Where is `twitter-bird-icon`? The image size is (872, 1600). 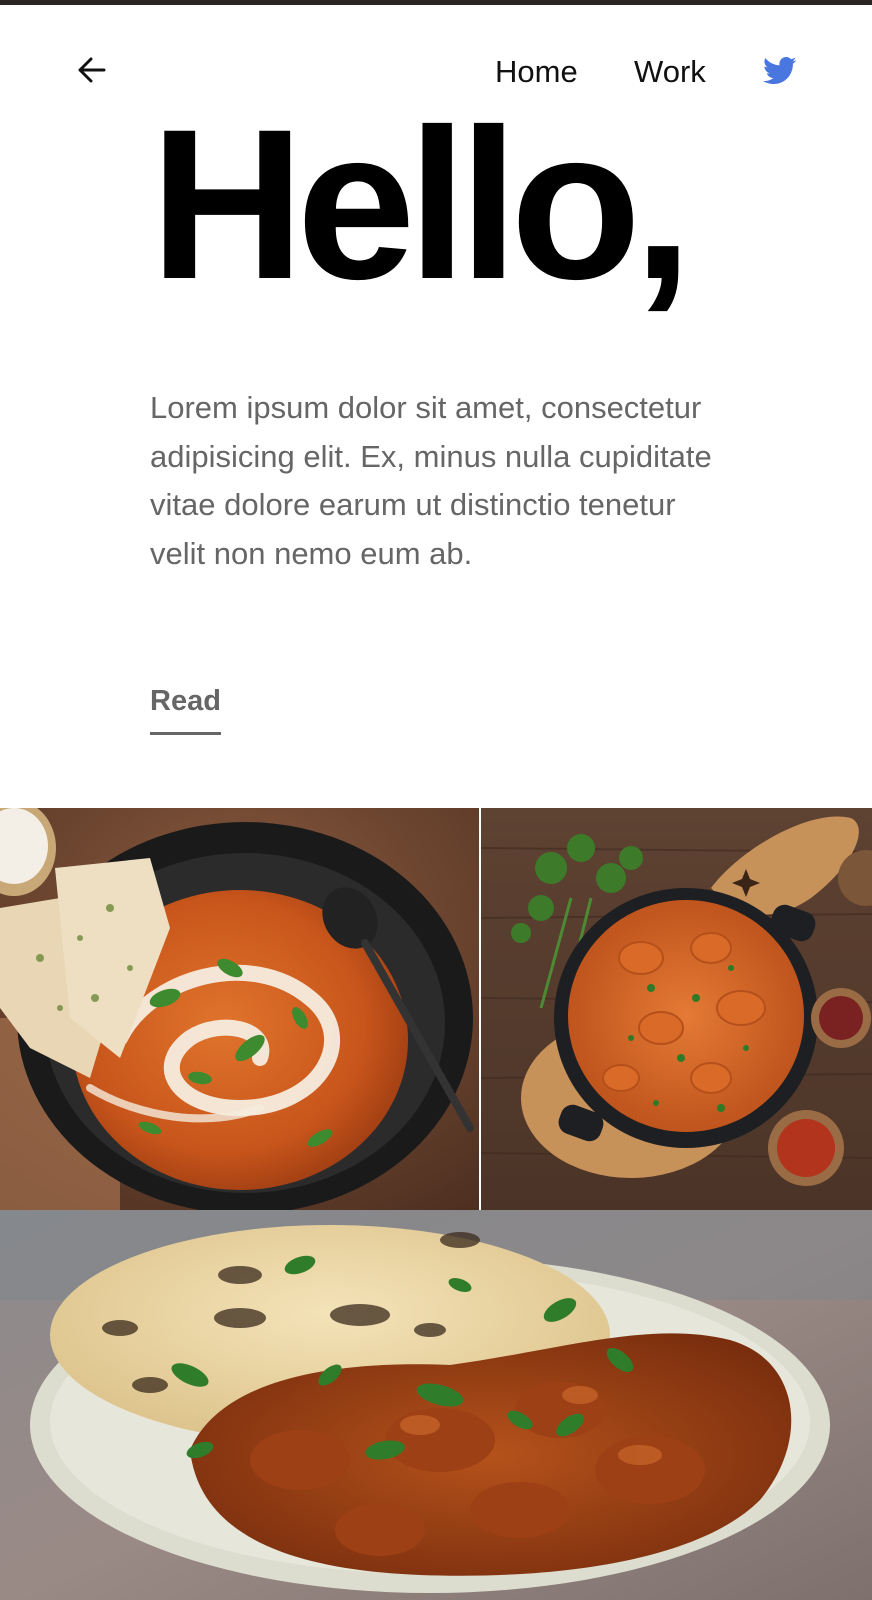
twitter-bird-icon is located at coordinates (780, 73).